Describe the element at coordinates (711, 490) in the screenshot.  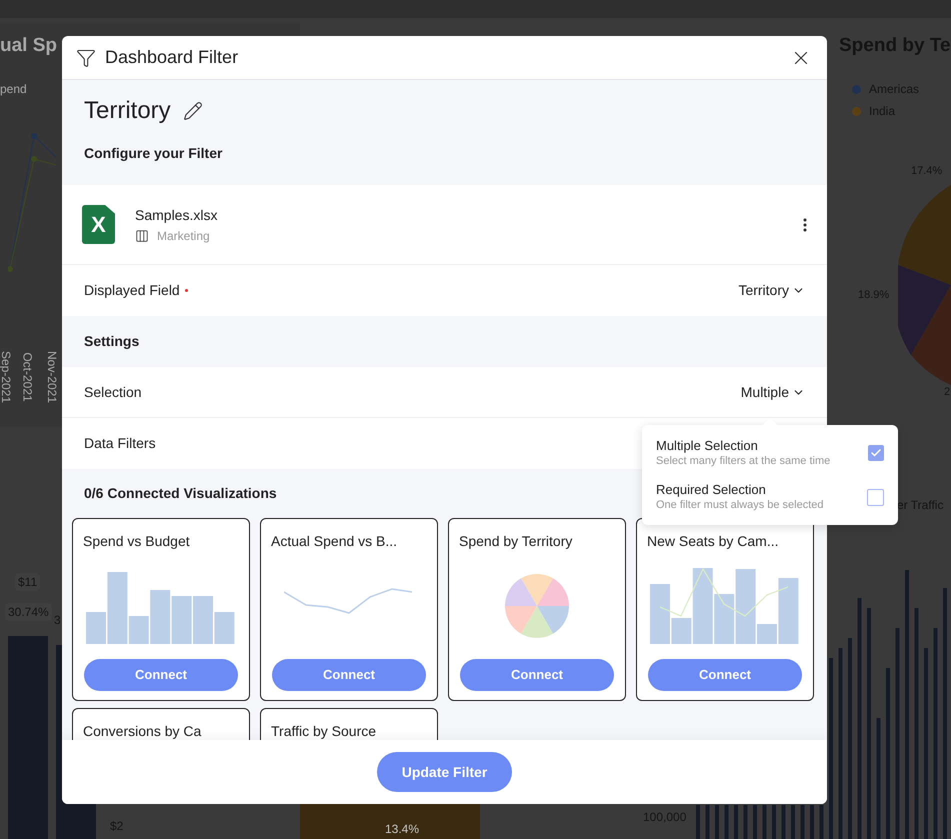
I see `option-title: Required Selection` at that location.